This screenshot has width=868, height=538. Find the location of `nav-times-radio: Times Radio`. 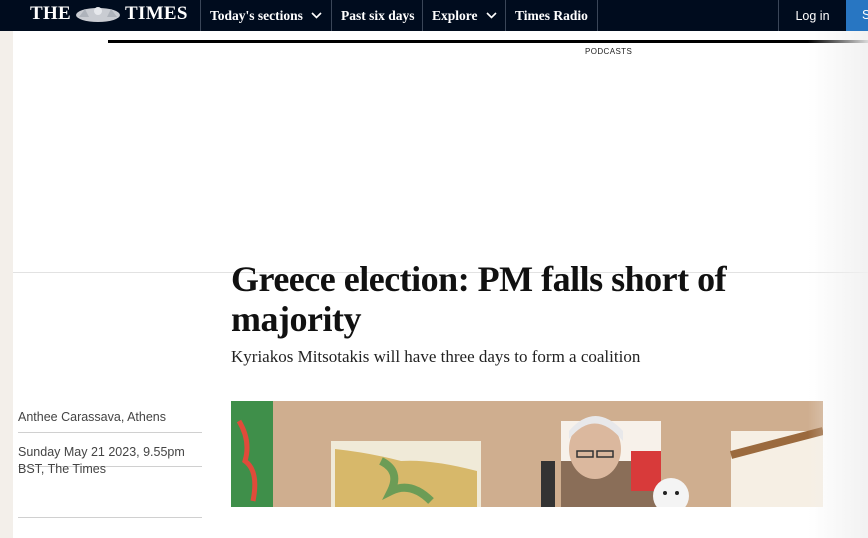

nav-times-radio: Times Radio is located at coordinates (551, 15).